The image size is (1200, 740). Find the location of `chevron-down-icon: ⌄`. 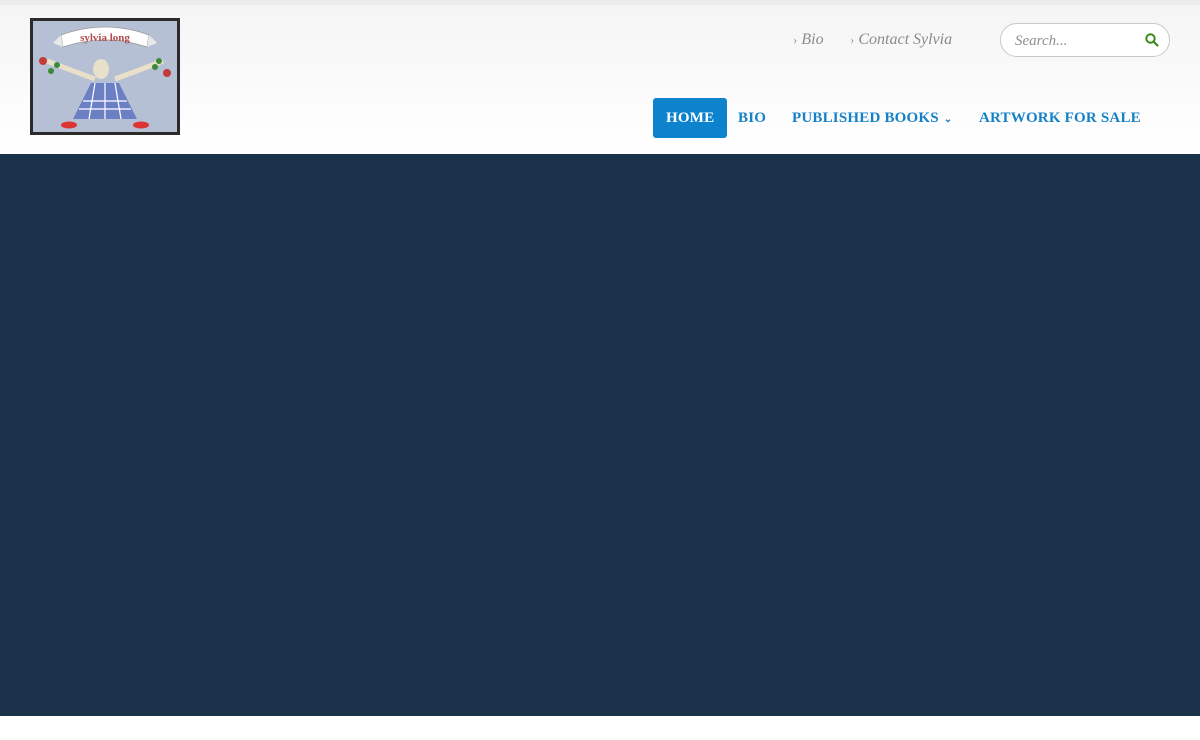

chevron-down-icon: ⌄ is located at coordinates (948, 119).